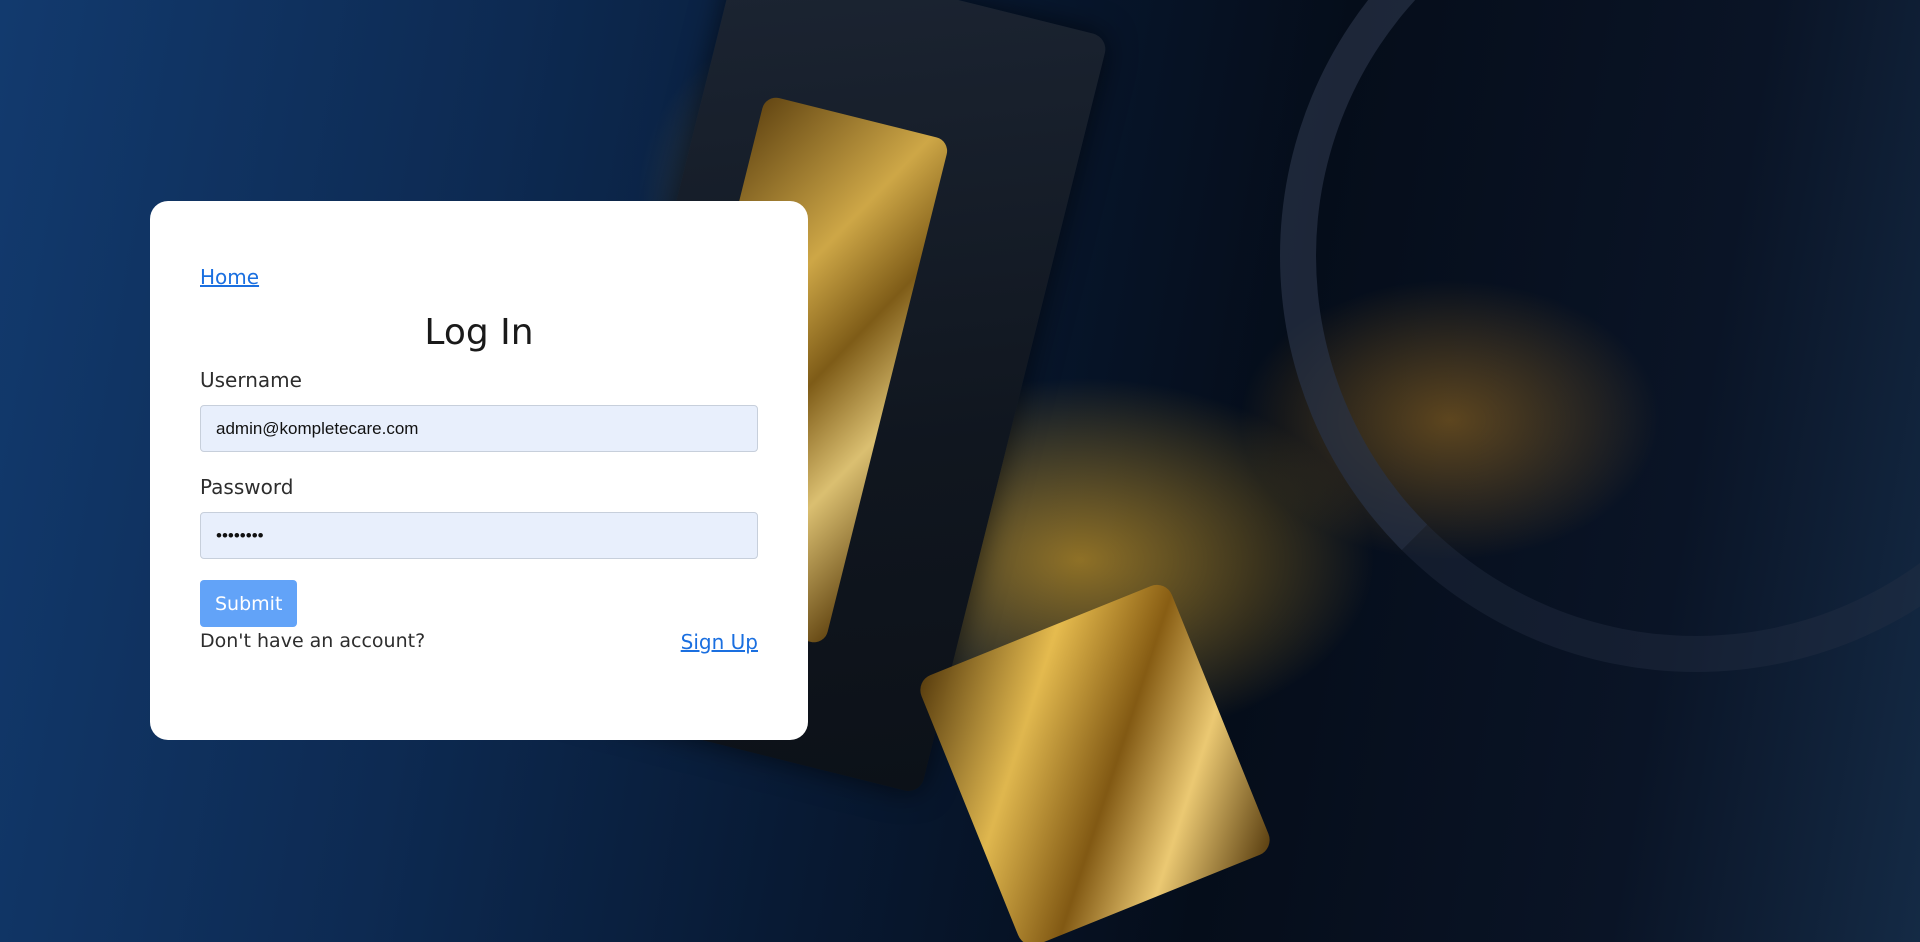  What do you see at coordinates (479, 332) in the screenshot?
I see `page-title: Log In` at bounding box center [479, 332].